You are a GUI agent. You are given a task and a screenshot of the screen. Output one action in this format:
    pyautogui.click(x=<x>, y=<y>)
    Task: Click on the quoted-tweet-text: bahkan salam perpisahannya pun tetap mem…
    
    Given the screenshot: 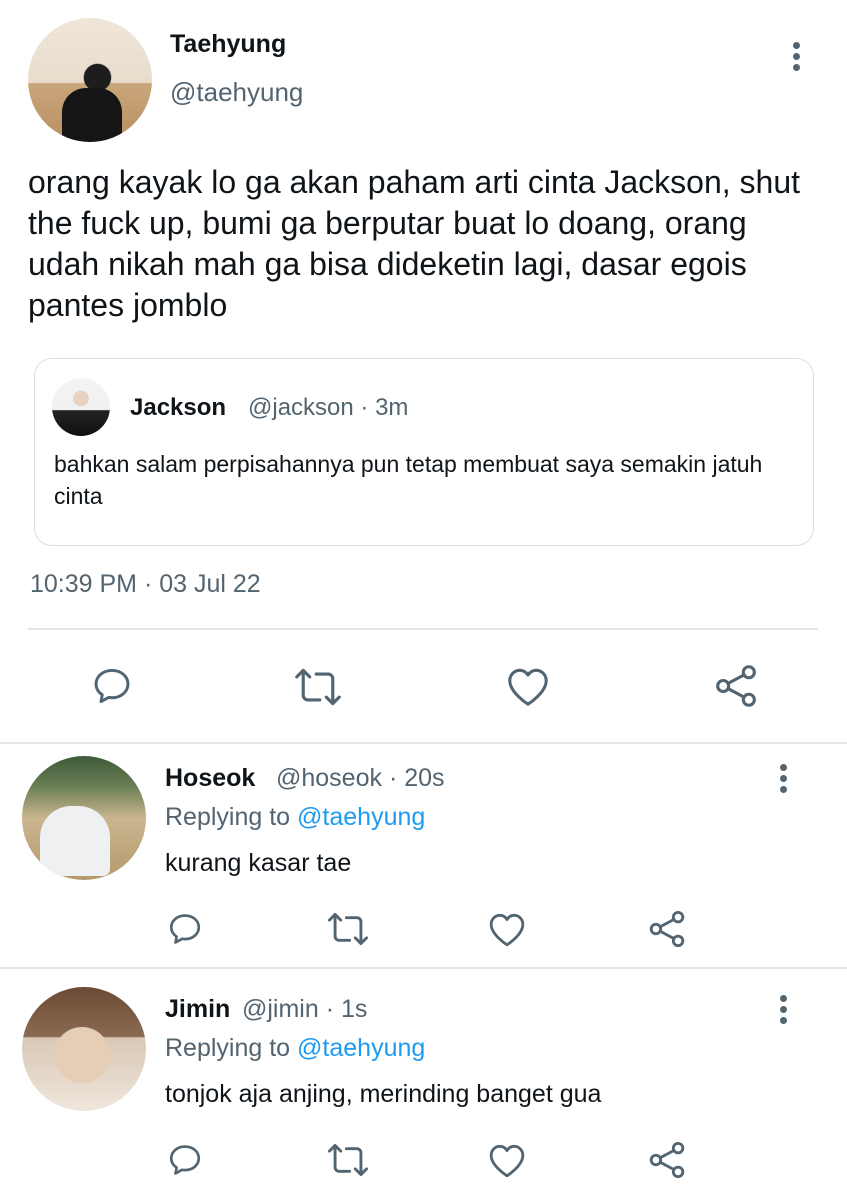 What is the action you would take?
    pyautogui.click(x=408, y=480)
    